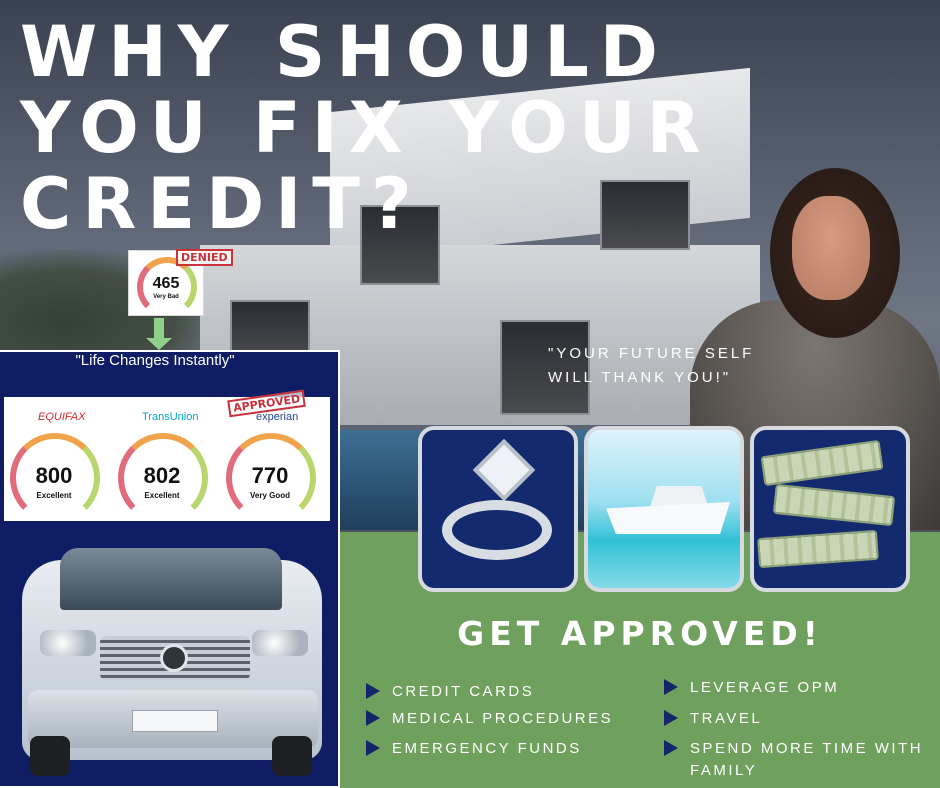 Image resolution: width=940 pixels, height=788 pixels. I want to click on yacht-tile, so click(664, 509).